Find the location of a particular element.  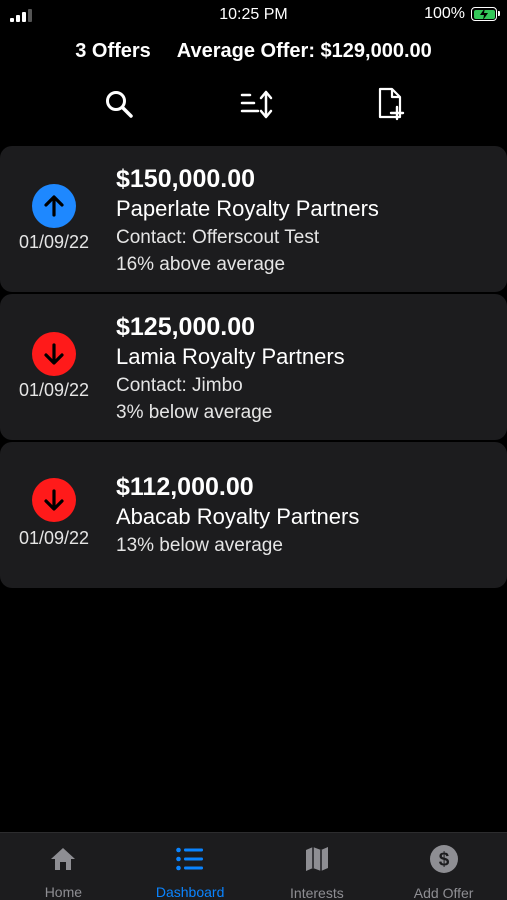

dollar-icon: $ is located at coordinates (444, 859).